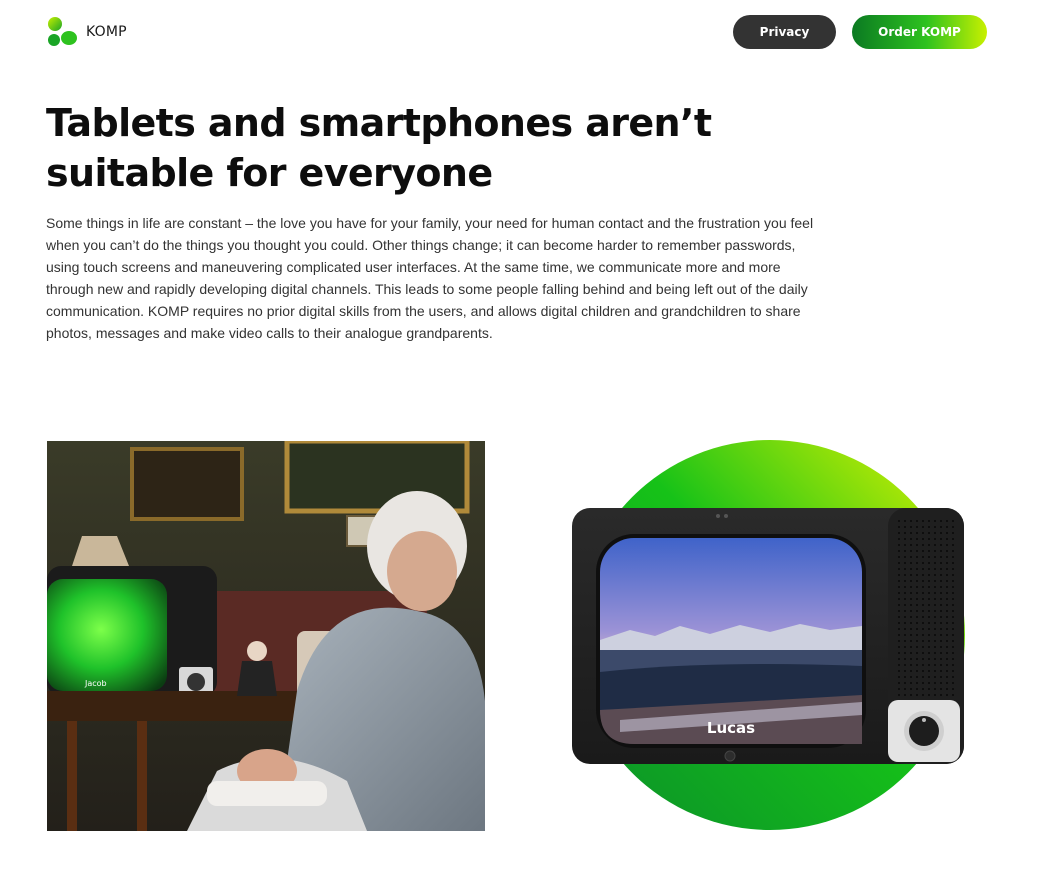 The height and width of the screenshot is (888, 1040). Describe the element at coordinates (731, 728) in the screenshot. I see `device-screen-name: Lucas` at that location.